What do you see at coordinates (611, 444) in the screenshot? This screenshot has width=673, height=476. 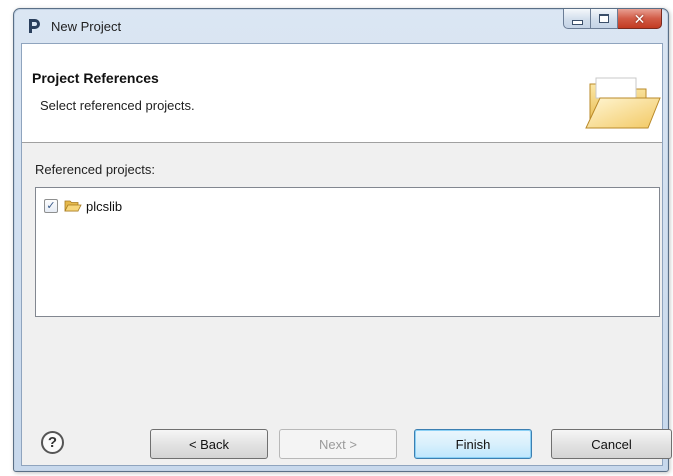 I see `cancel-button: Cancel` at bounding box center [611, 444].